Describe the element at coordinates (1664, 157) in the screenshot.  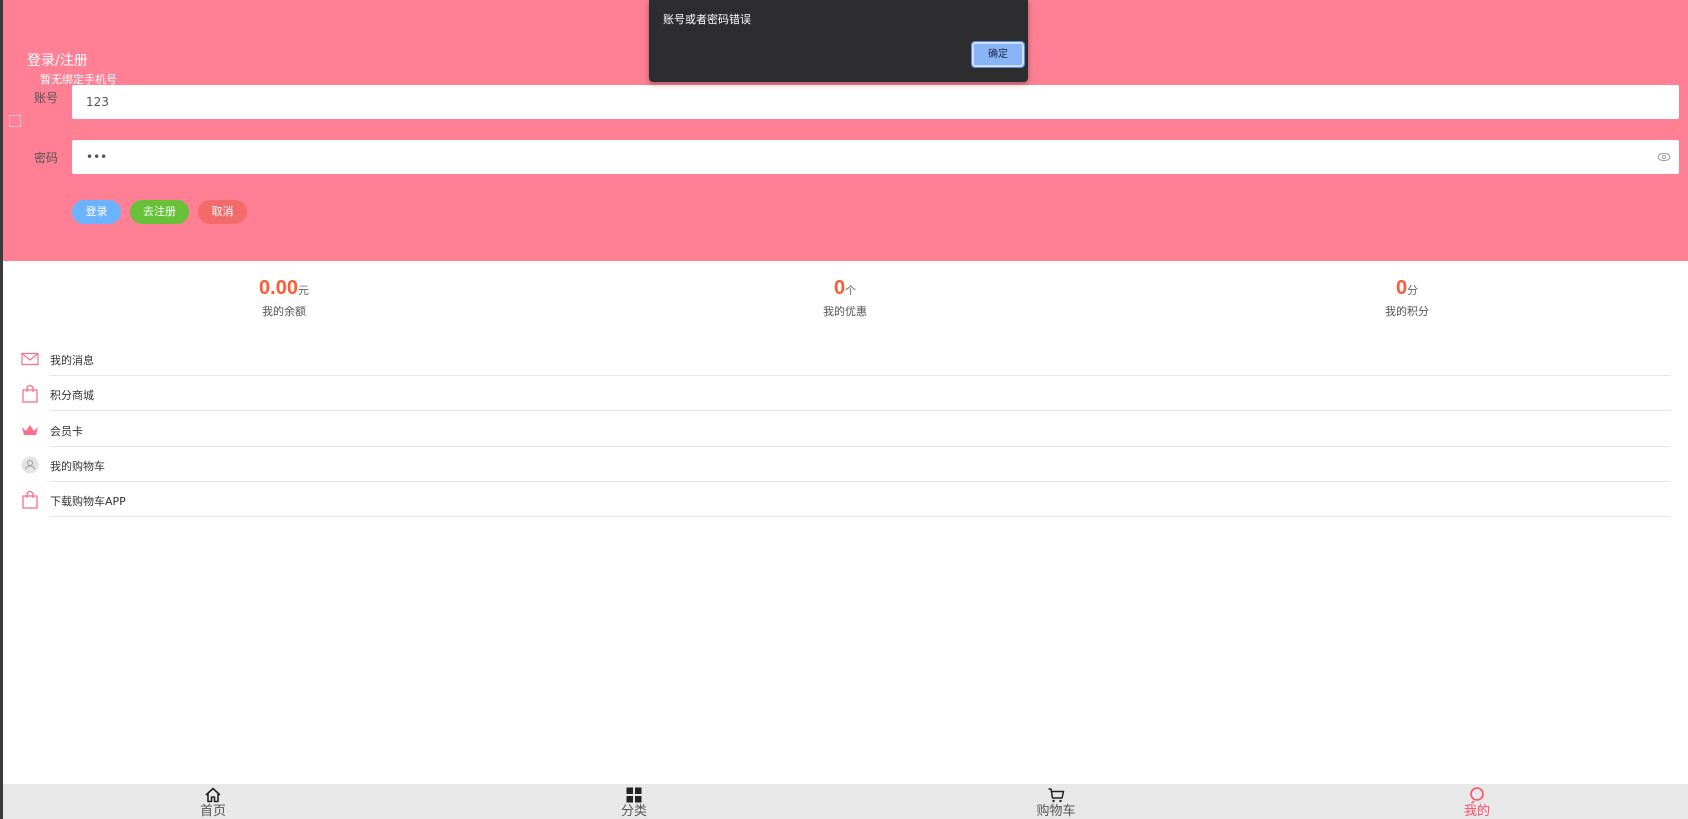
I see `eye-icon` at that location.